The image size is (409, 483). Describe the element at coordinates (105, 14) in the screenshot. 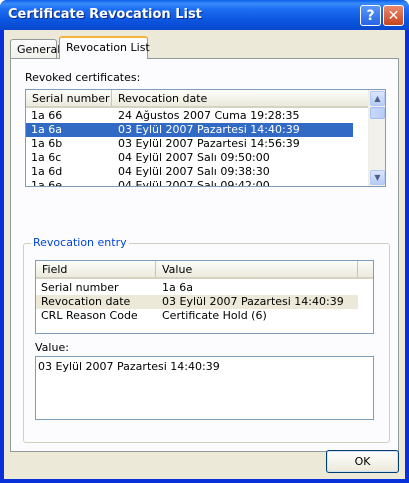

I see `window-title: Certificate Revocation List` at that location.